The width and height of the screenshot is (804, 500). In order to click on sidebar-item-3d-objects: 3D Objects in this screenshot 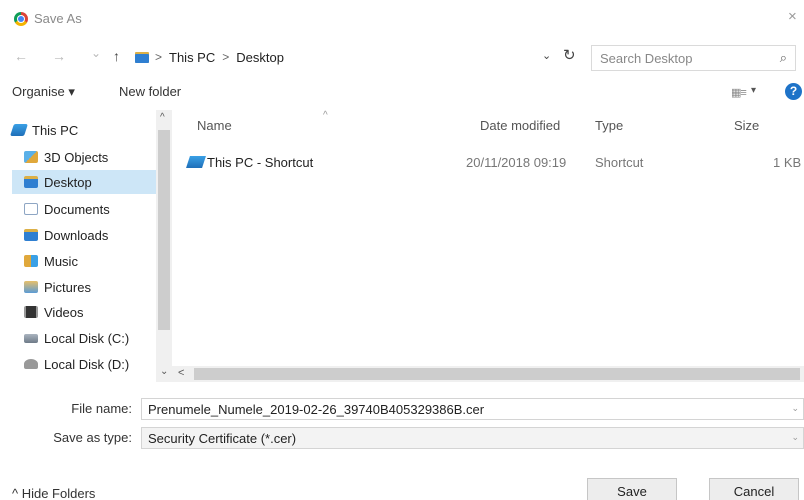, I will do `click(66, 157)`.